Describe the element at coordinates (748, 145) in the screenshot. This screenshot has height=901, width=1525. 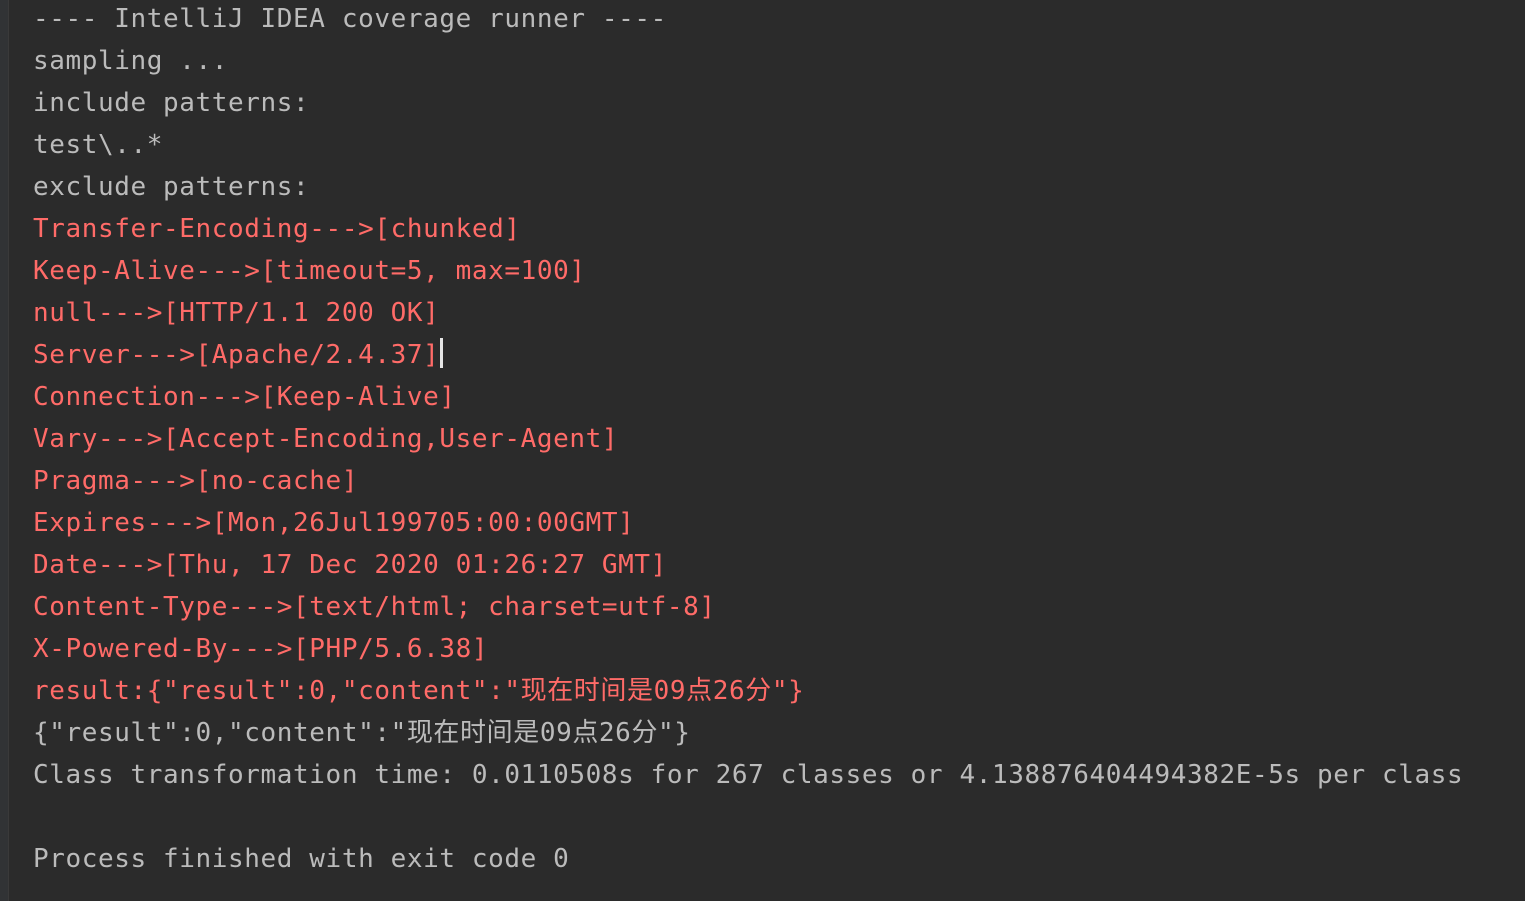
I see `console-line: test\..*` at that location.